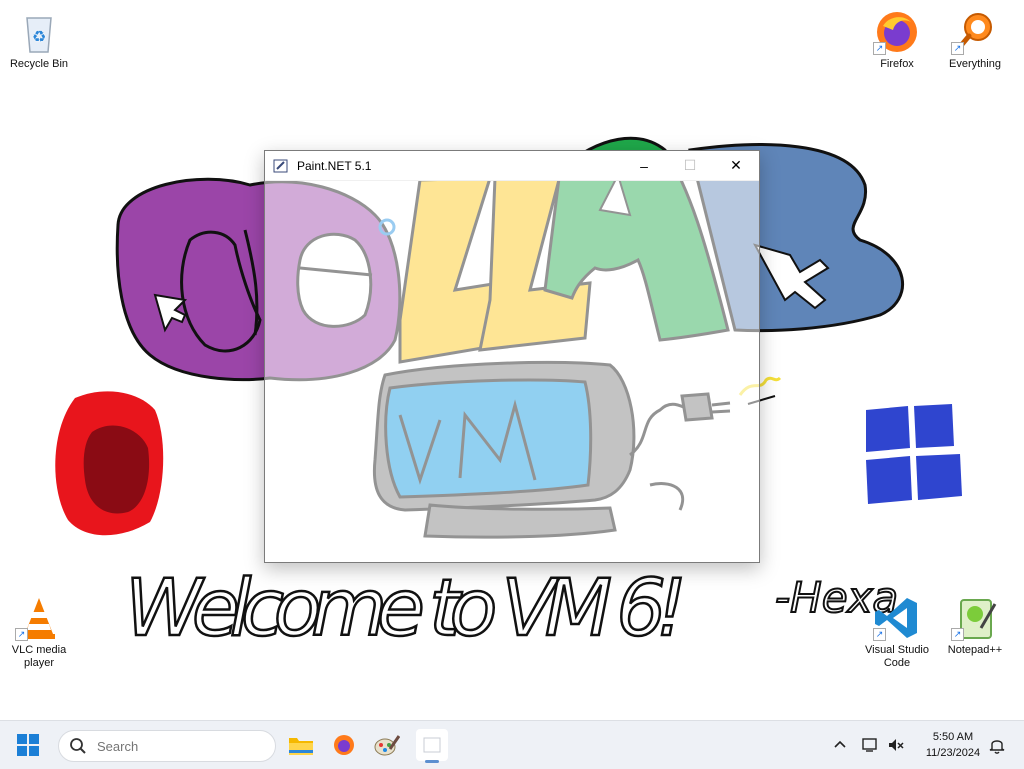 This screenshot has height=769, width=1024. What do you see at coordinates (975, 625) in the screenshot?
I see `desktop-icon-notepadpp: ↗ Notepad++` at bounding box center [975, 625].